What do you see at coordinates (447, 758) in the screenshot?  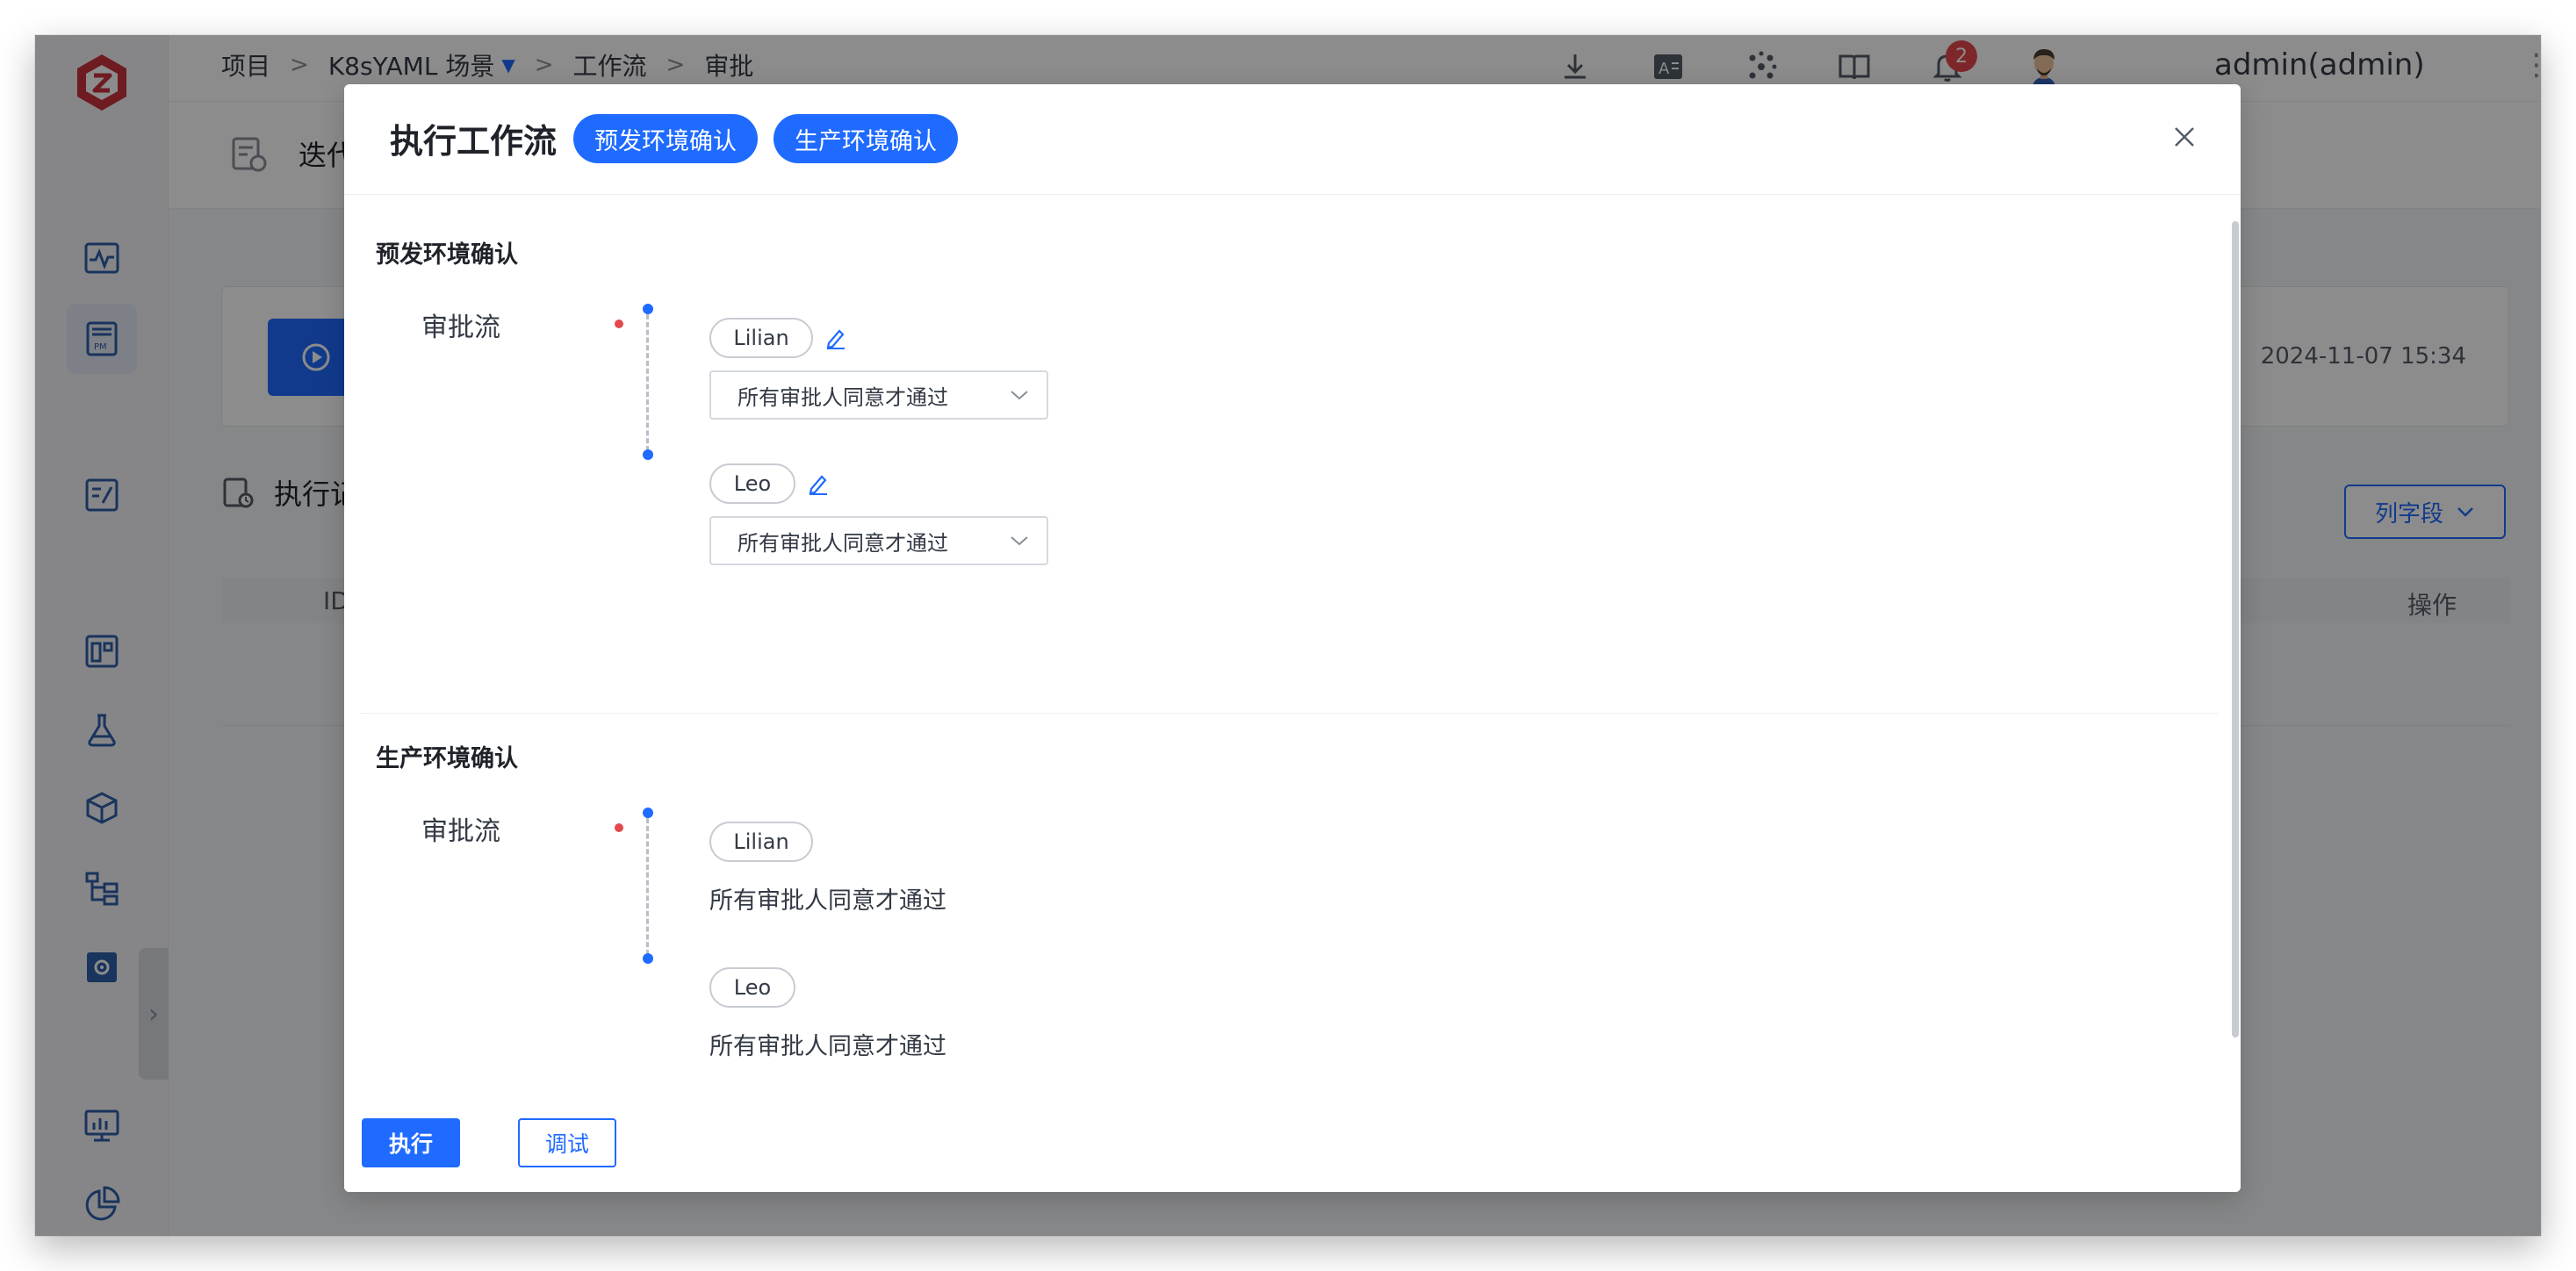 I see `stage-title-production: 生产环境确认` at bounding box center [447, 758].